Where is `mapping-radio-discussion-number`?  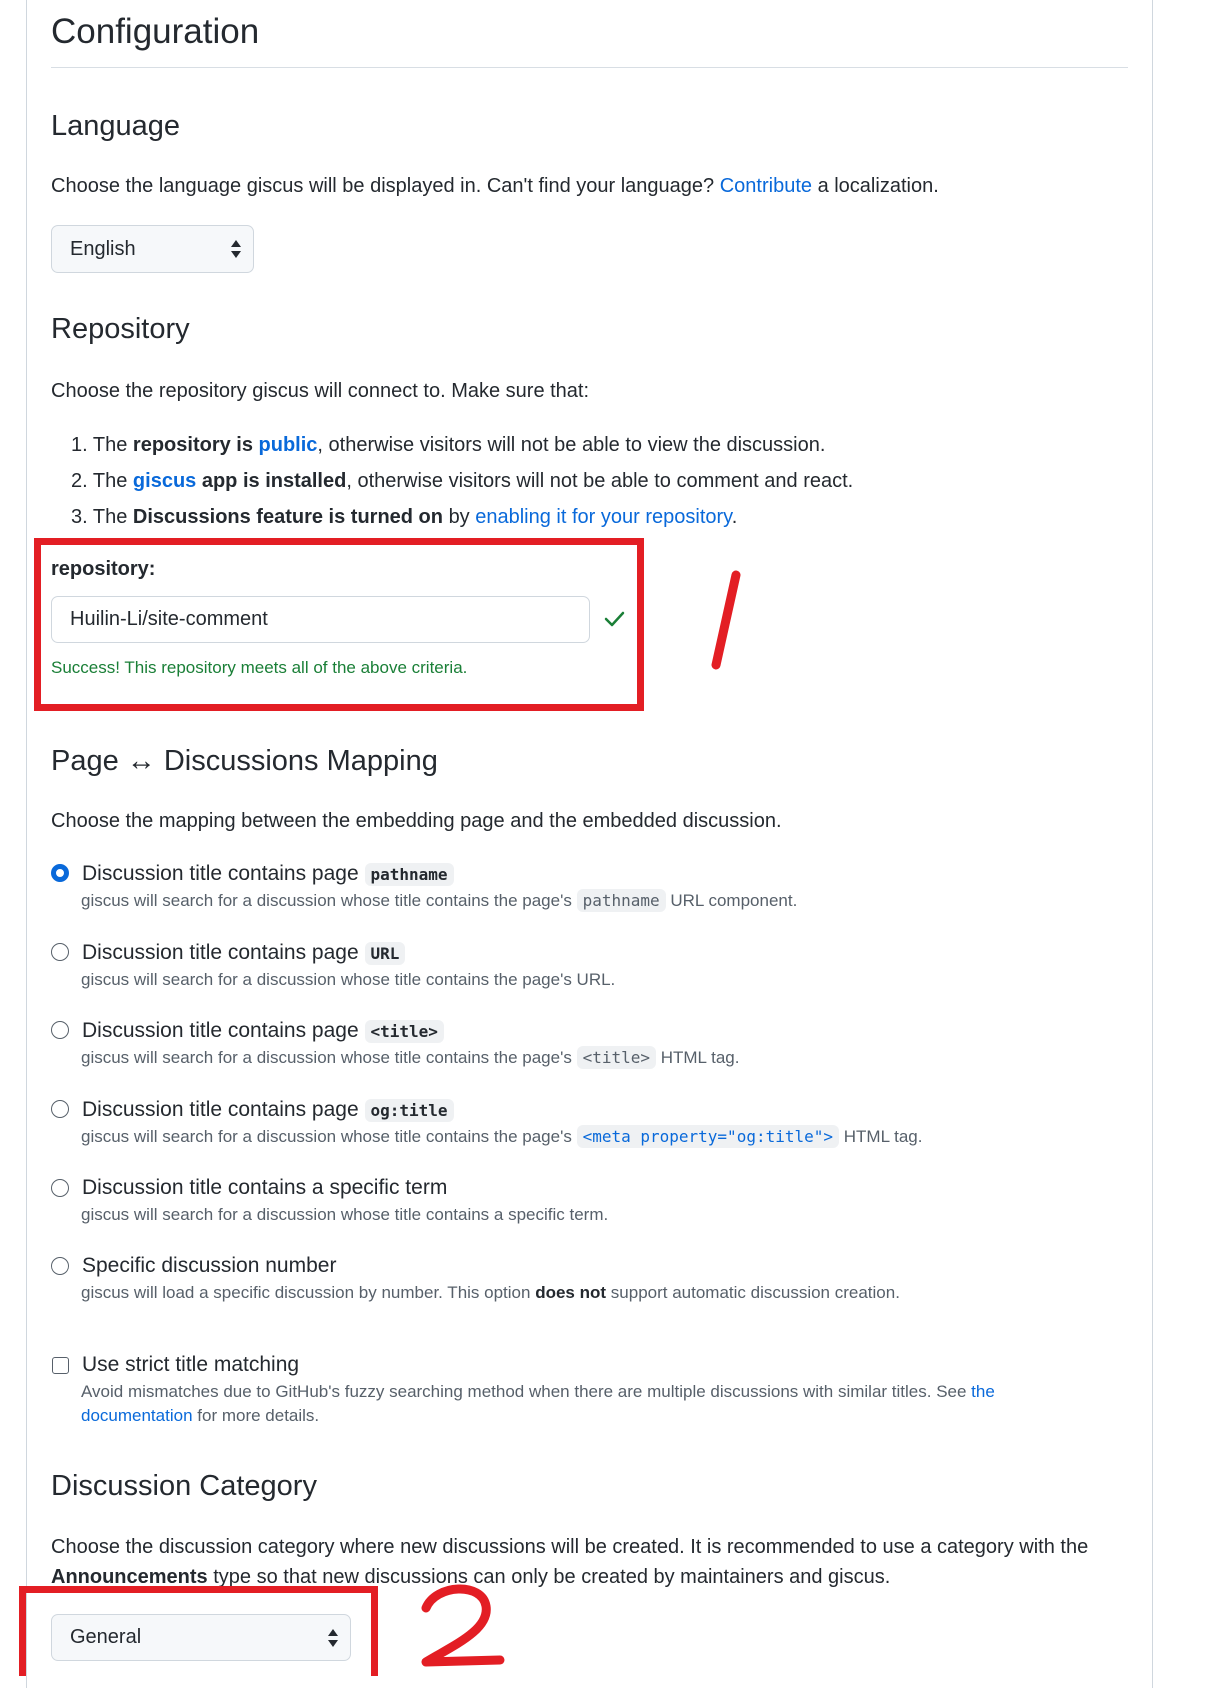
mapping-radio-discussion-number is located at coordinates (60, 1266).